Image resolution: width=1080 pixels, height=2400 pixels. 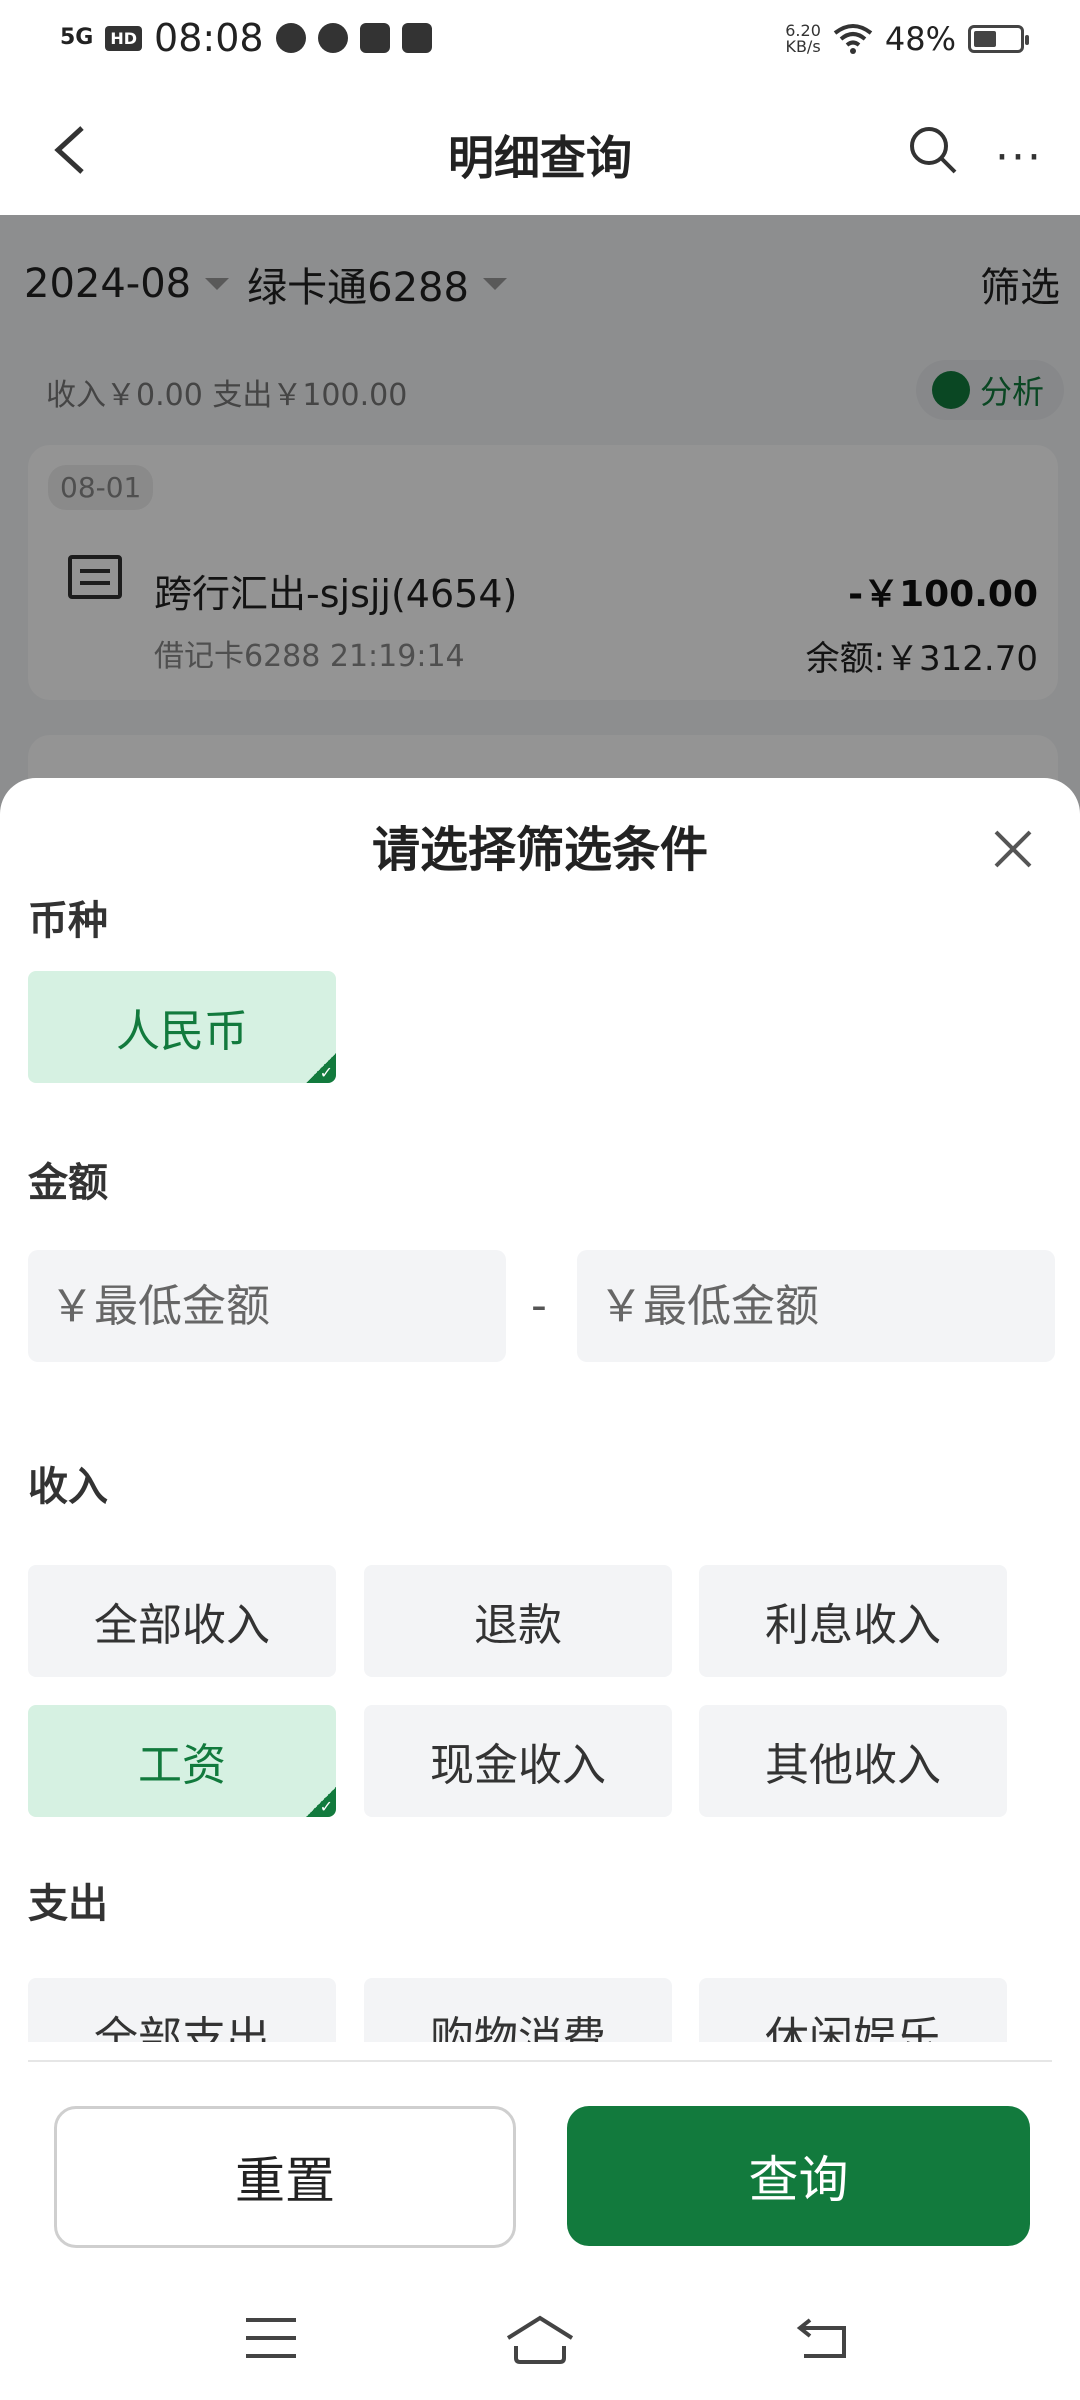 What do you see at coordinates (124, 38) in the screenshot?
I see `hd-badge: HD` at bounding box center [124, 38].